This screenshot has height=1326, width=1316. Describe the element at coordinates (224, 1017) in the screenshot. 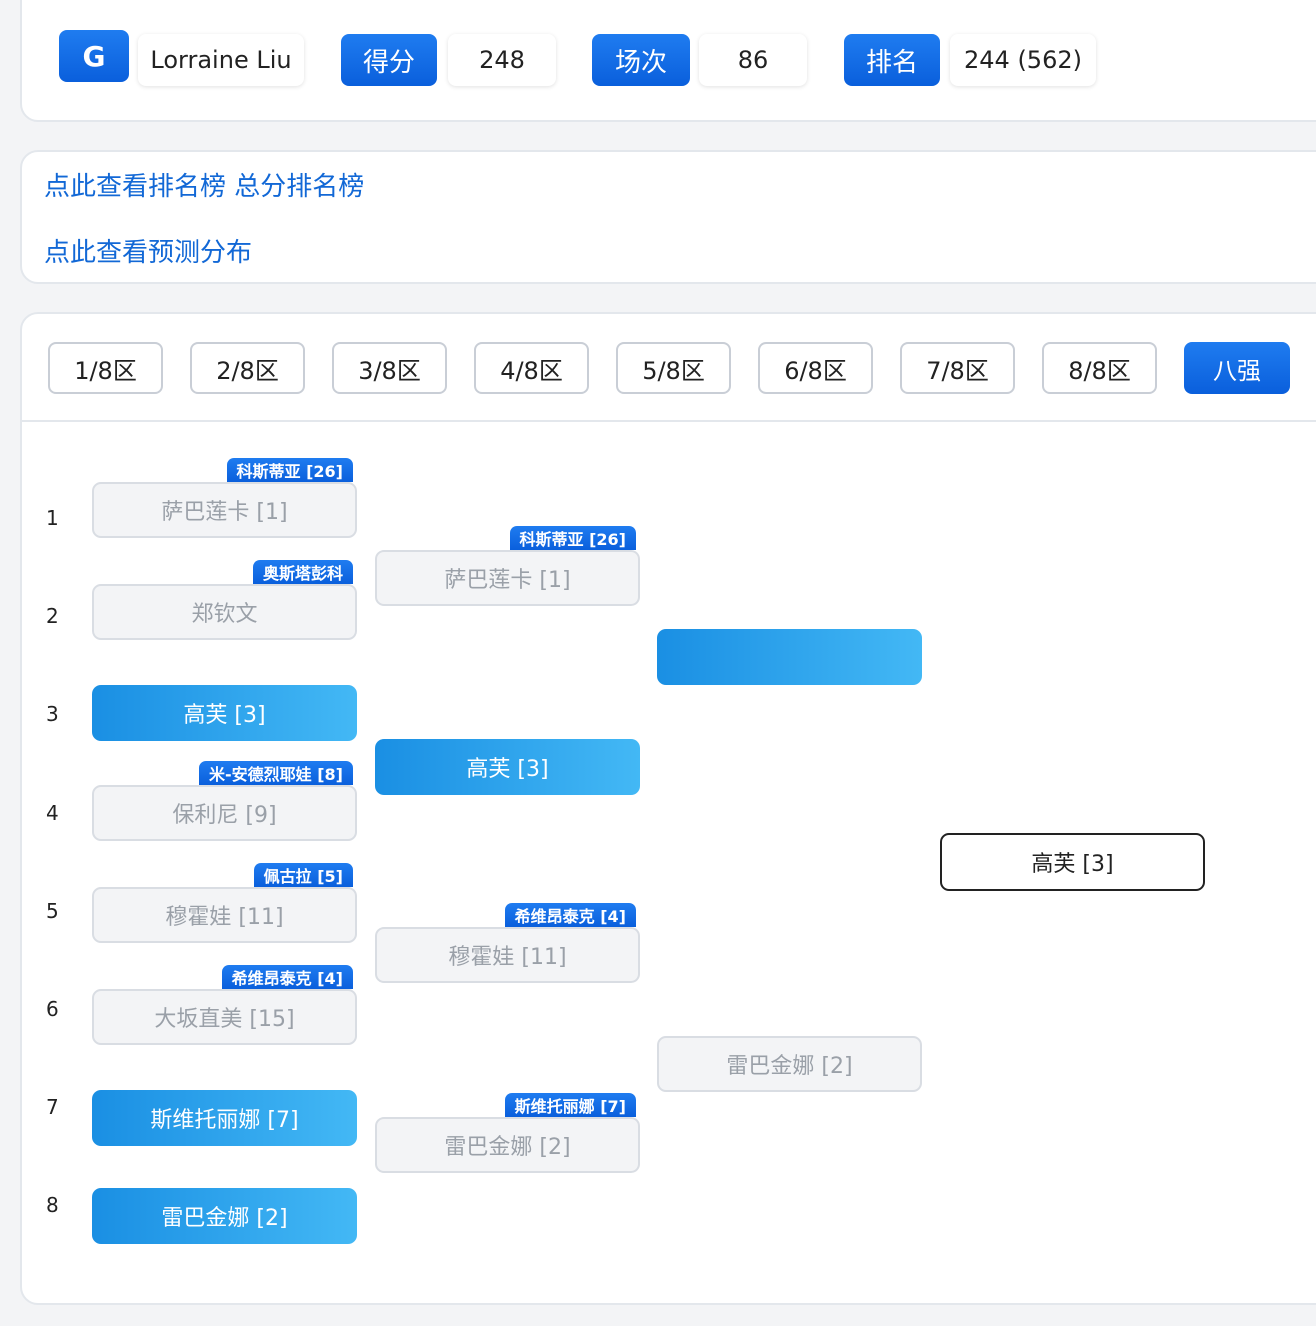

I see `r1-slot-6: 大坂直美 [15]` at that location.